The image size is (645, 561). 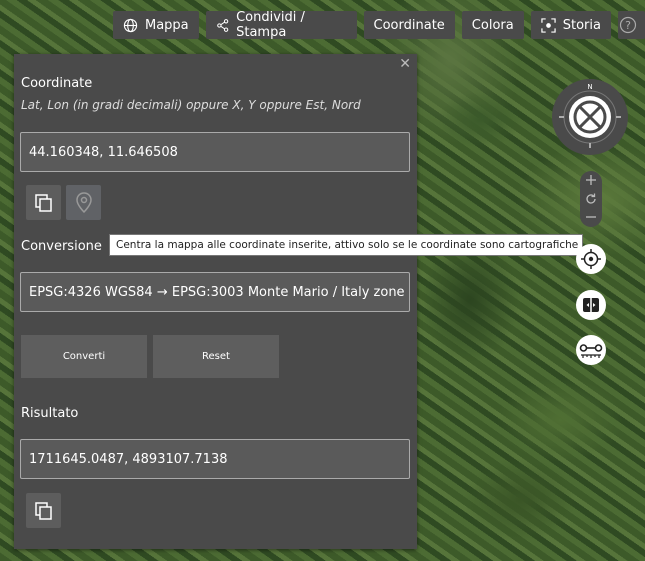 I want to click on panel-title: Coordinate, so click(x=57, y=83).